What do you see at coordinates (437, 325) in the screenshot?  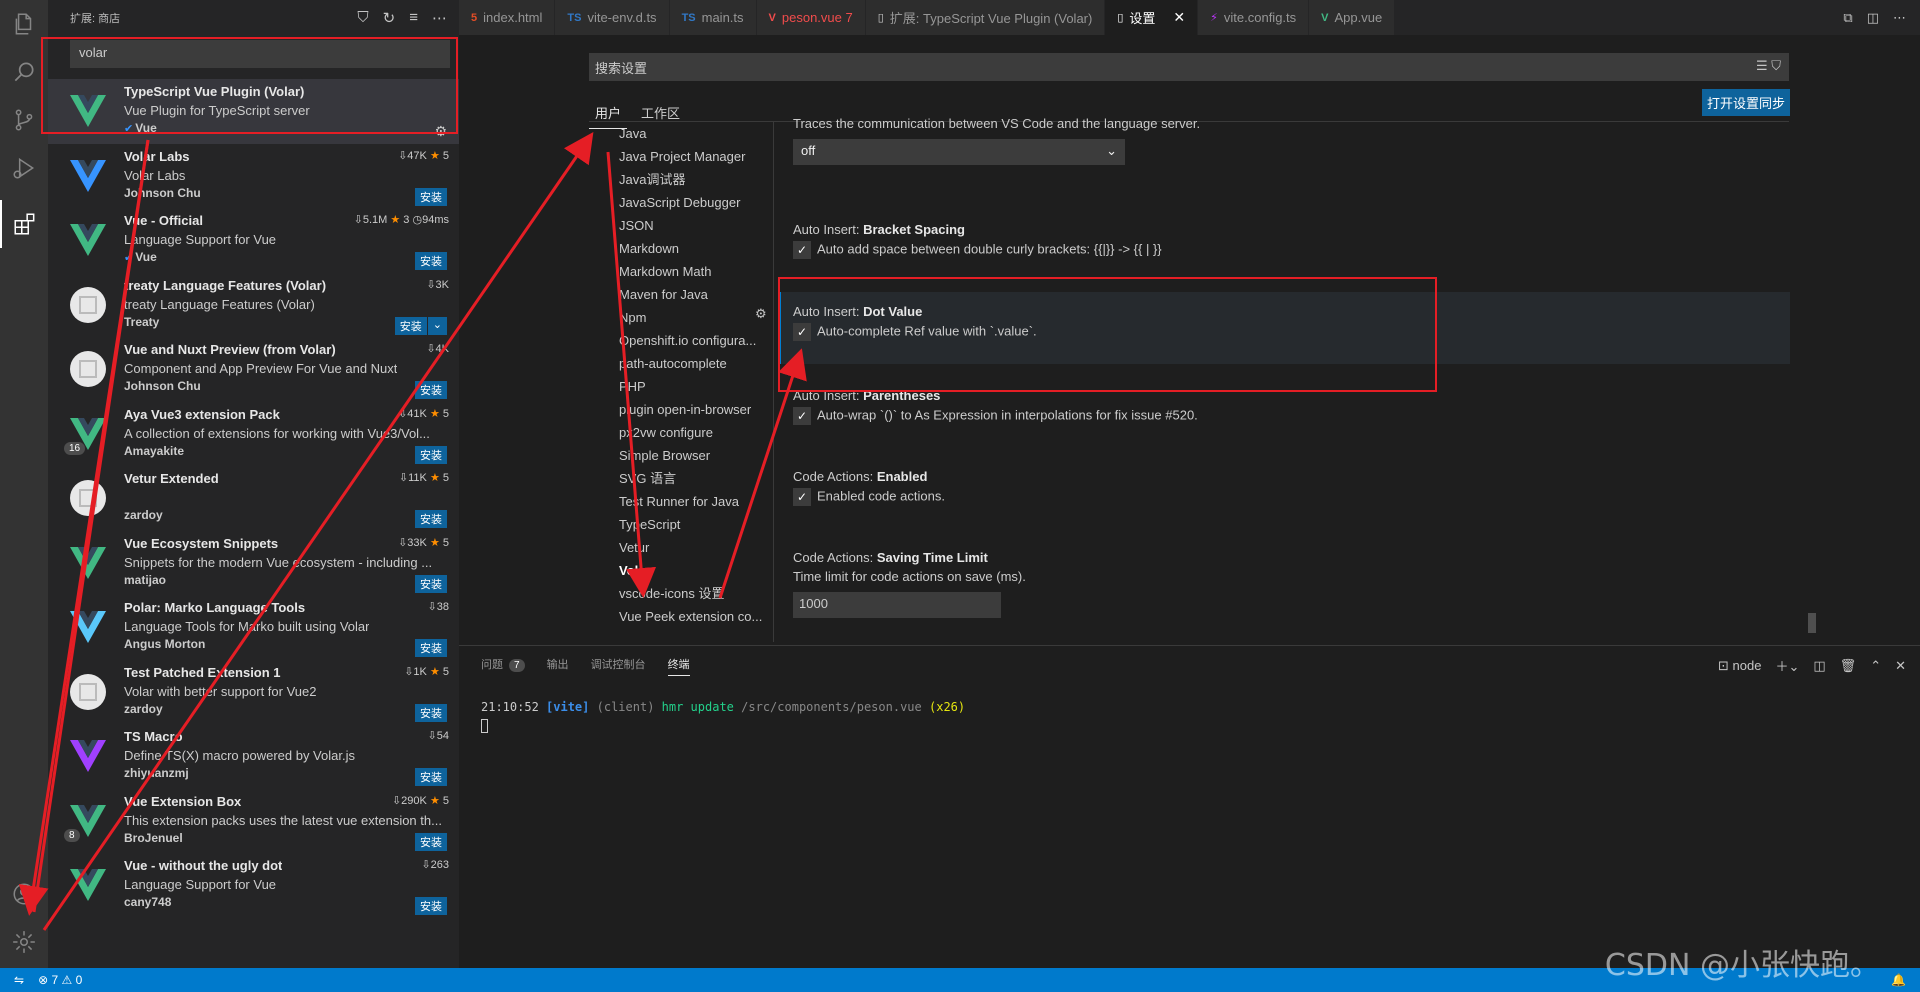 I see `install-dropdown-chevron-icon: ⌄` at bounding box center [437, 325].